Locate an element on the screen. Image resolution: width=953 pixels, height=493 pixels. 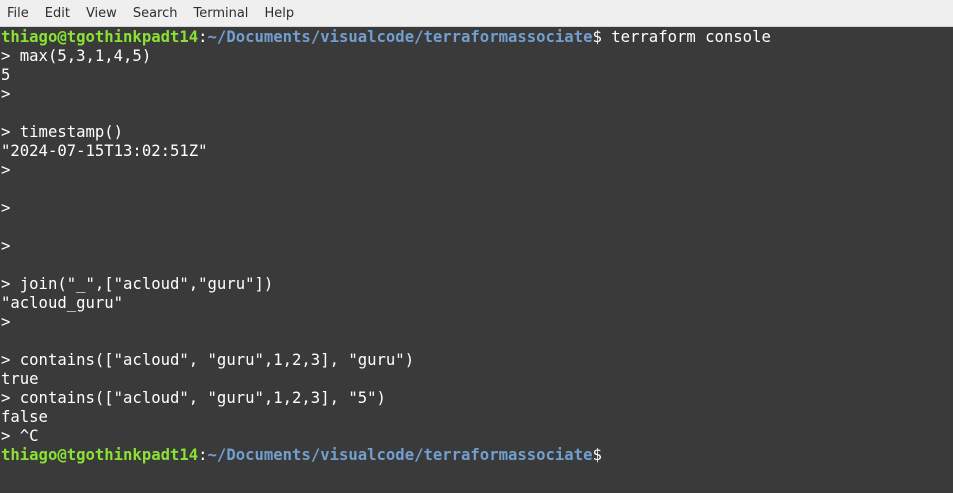
output-line: > timestamp() is located at coordinates (62, 132).